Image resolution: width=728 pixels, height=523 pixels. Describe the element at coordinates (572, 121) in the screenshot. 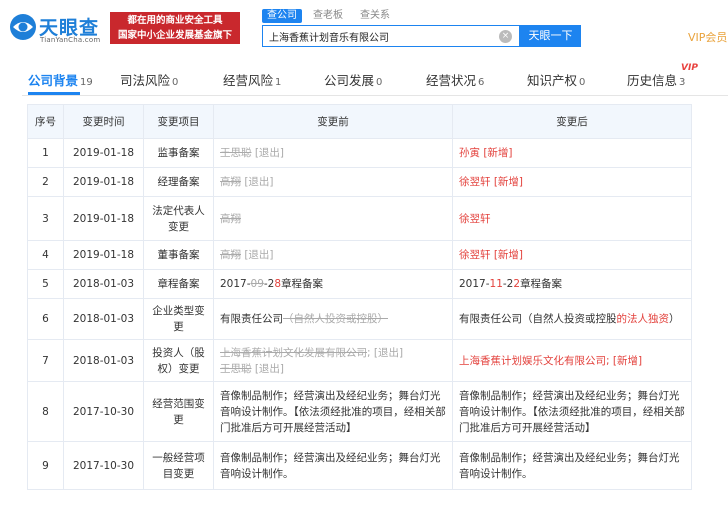

I see `header-after: 变更后` at that location.